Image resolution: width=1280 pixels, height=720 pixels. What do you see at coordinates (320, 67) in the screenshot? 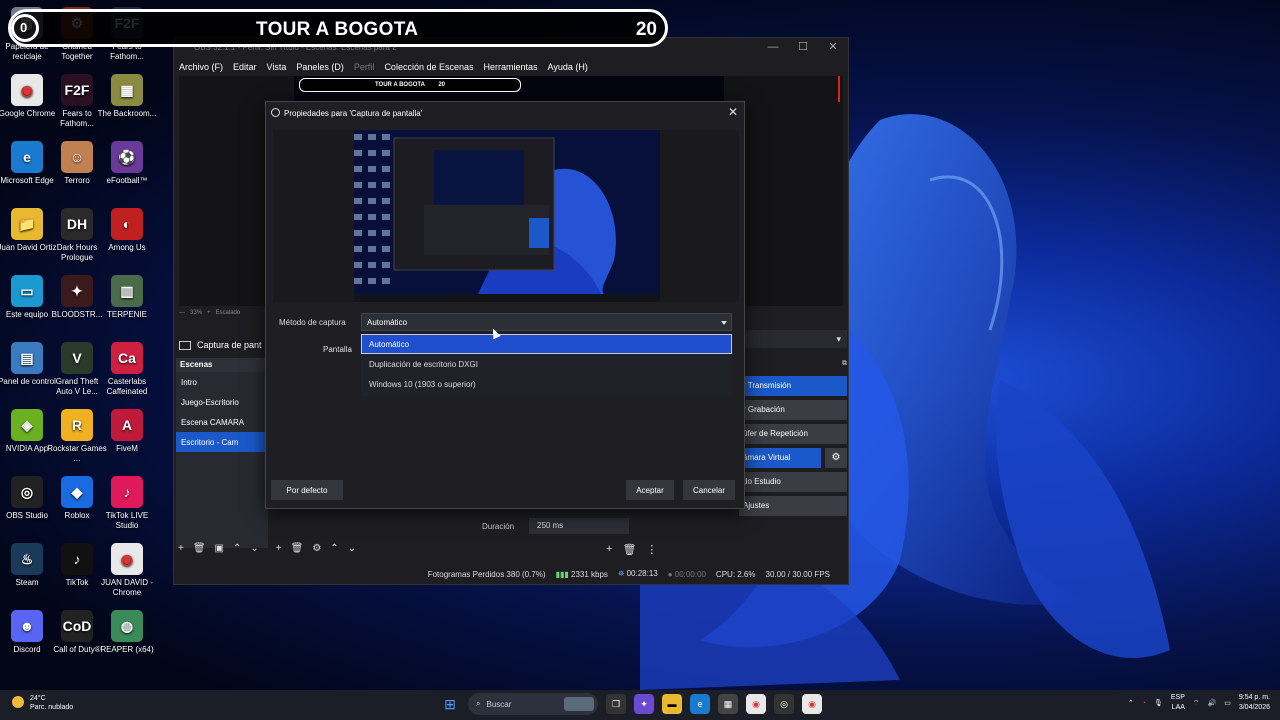
I see `menu-item: Paneles (D)` at bounding box center [320, 67].